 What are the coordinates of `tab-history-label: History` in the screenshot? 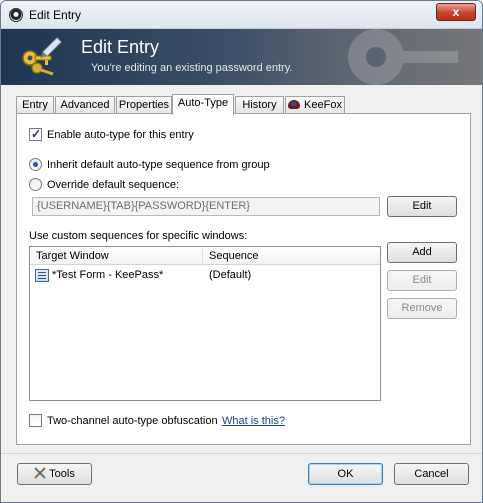 It's located at (259, 105).